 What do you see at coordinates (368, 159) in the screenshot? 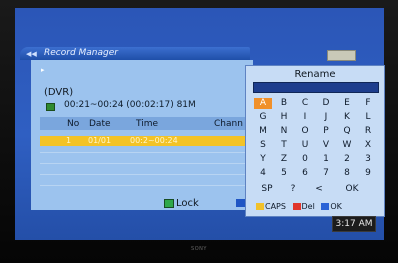
I see `key-3: 3` at bounding box center [368, 159].